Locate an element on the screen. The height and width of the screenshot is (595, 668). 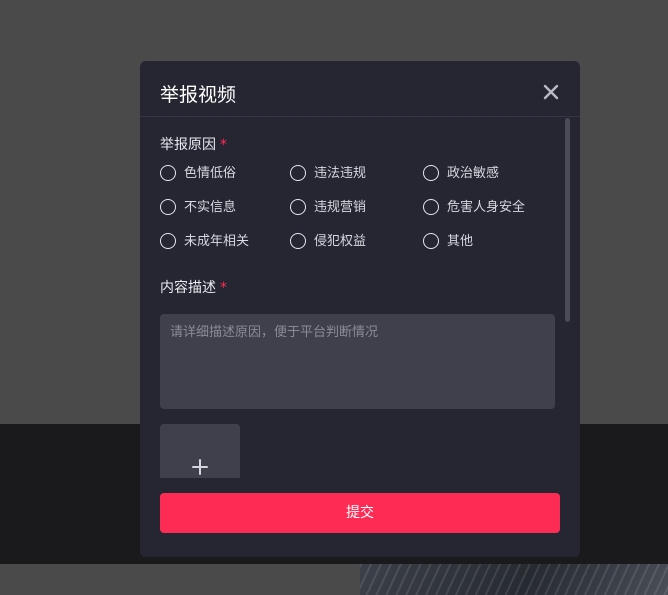
description-required-mark: * is located at coordinates (223, 288).